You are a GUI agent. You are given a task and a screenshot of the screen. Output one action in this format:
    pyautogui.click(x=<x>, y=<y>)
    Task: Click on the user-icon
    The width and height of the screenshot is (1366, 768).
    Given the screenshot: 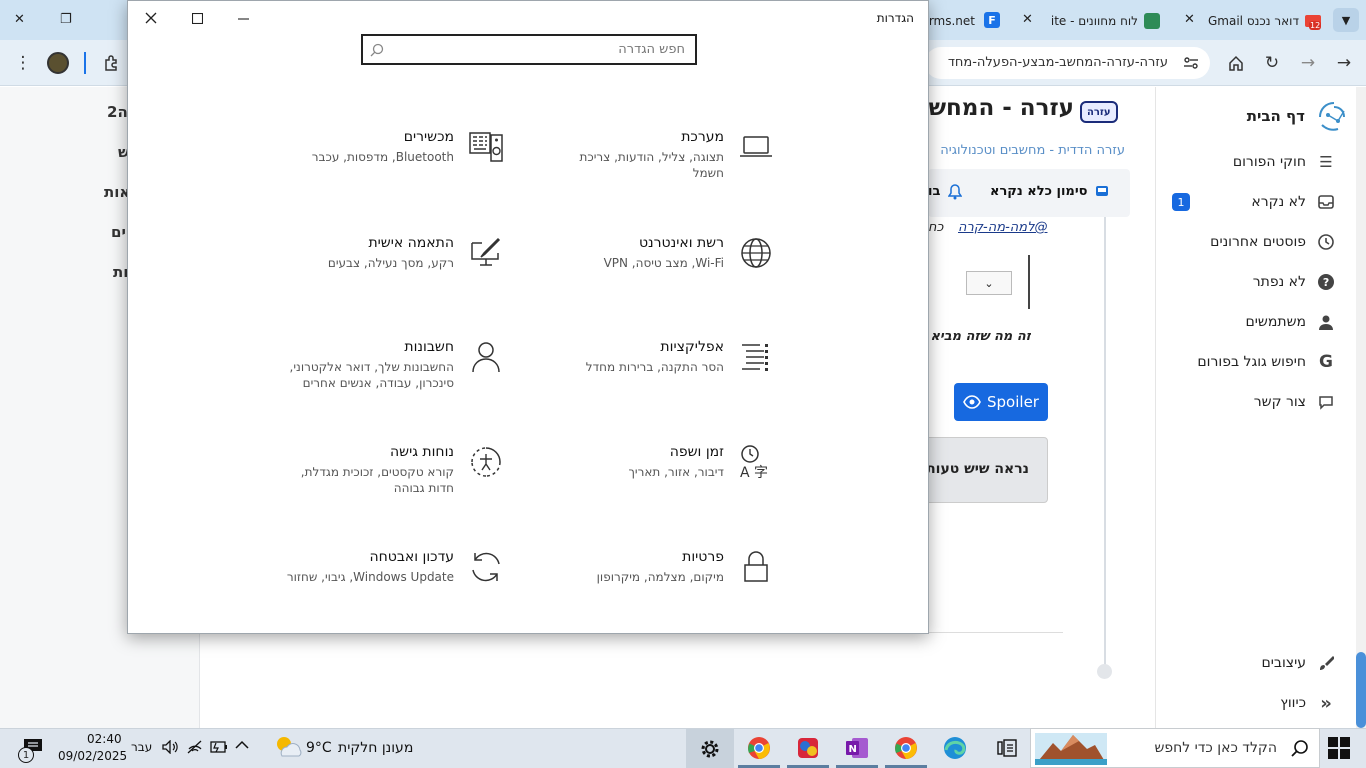 What is the action you would take?
    pyautogui.click(x=1326, y=322)
    